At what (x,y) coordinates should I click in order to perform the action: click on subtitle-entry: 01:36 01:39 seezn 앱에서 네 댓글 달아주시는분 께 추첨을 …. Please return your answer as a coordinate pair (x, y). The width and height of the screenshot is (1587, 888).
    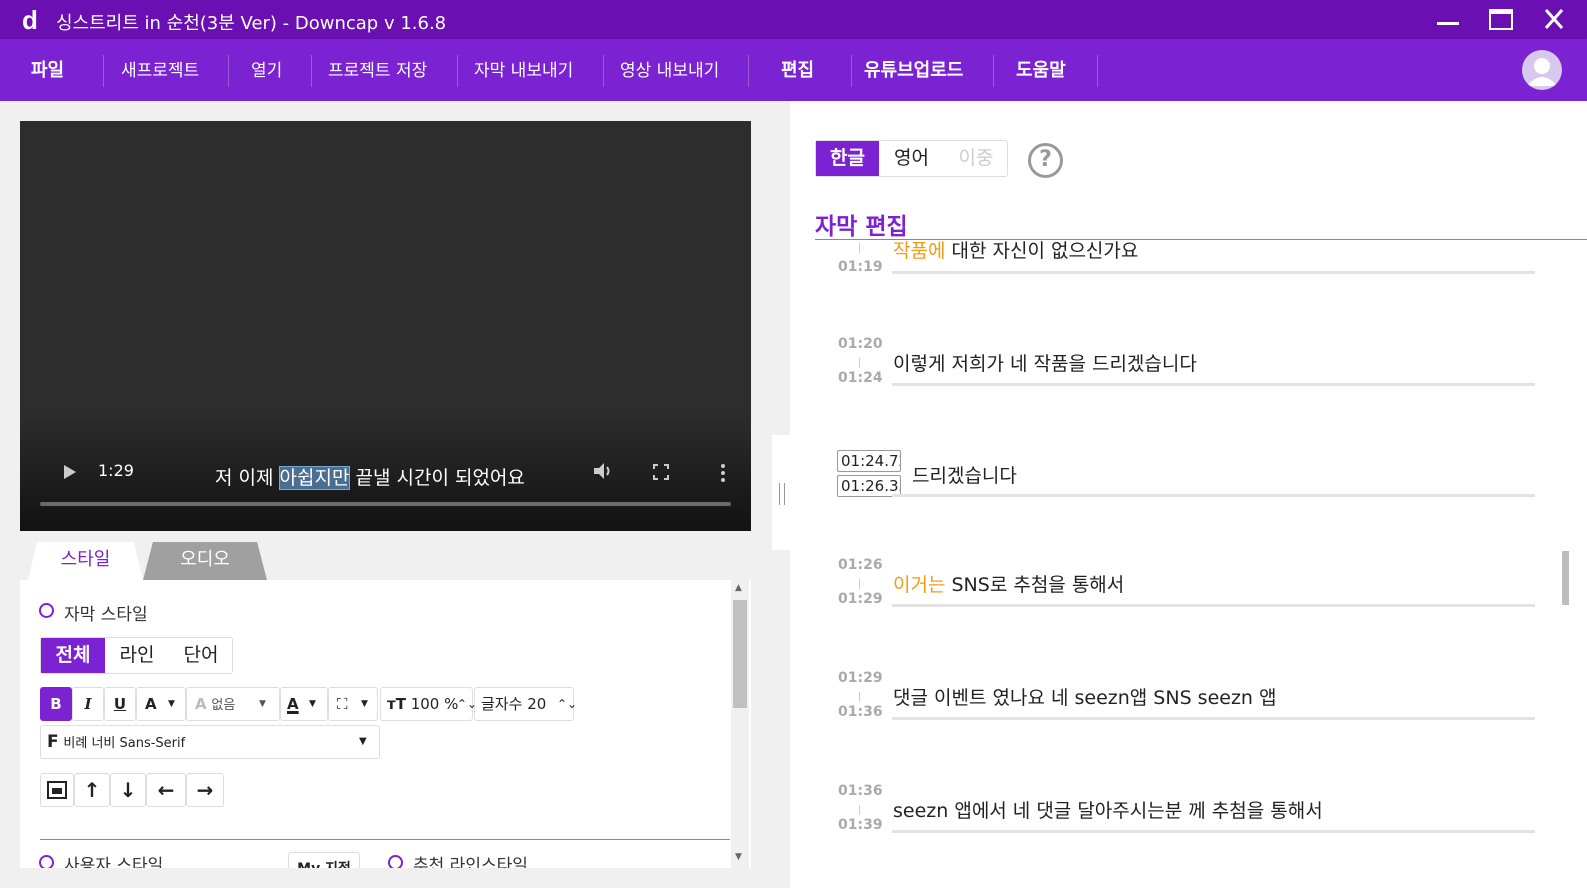
    Looking at the image, I should click on (1175, 833).